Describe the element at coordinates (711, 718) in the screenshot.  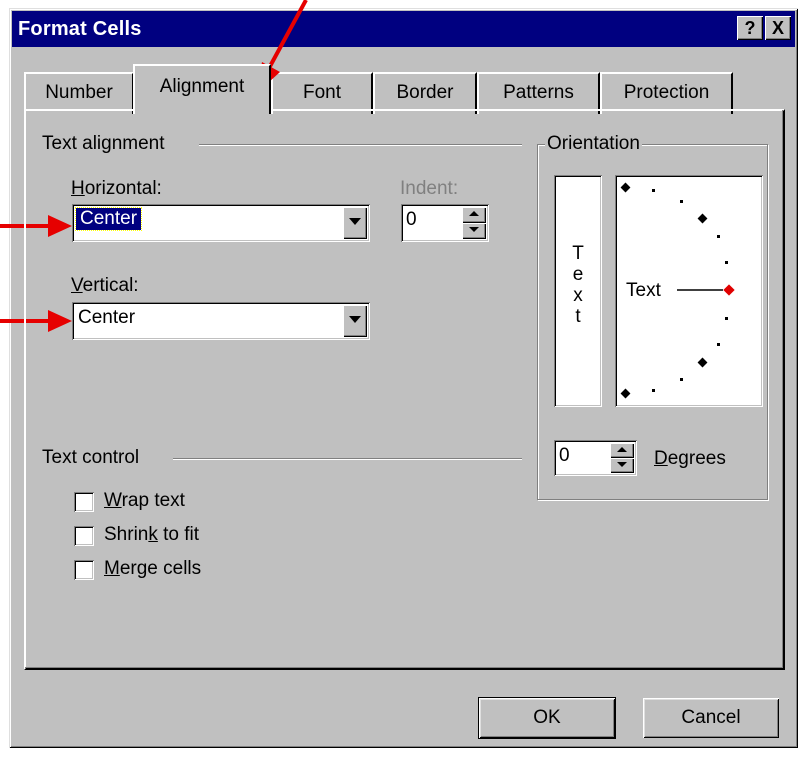
I see `cancel-button: Cancel` at that location.